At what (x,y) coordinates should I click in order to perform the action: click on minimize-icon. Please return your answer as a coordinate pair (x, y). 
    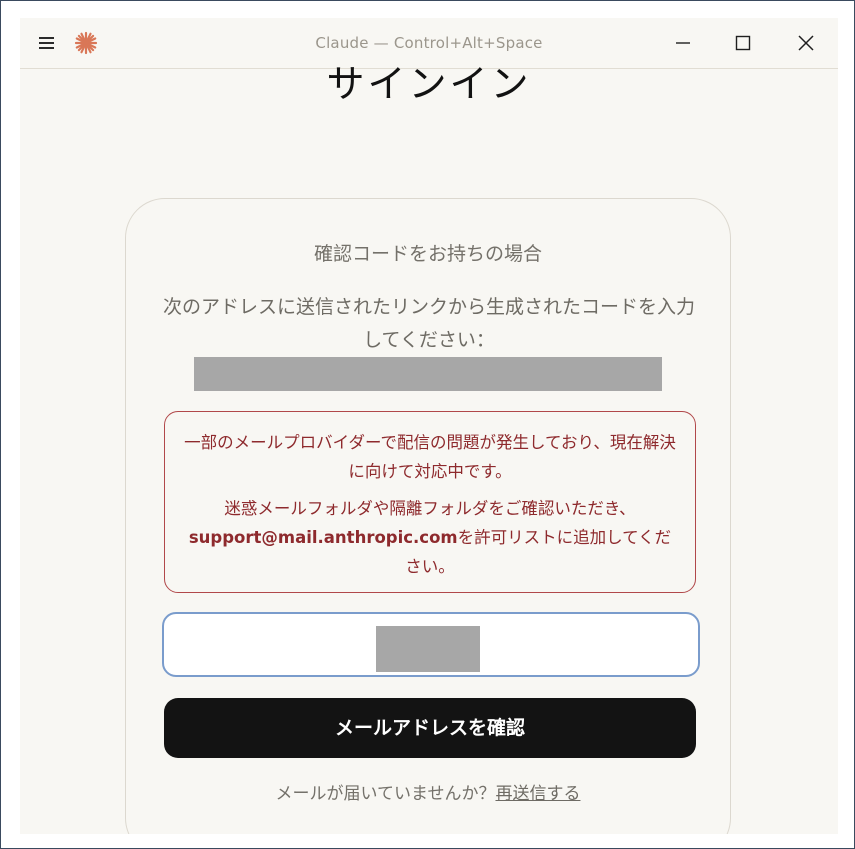
    Looking at the image, I should click on (683, 43).